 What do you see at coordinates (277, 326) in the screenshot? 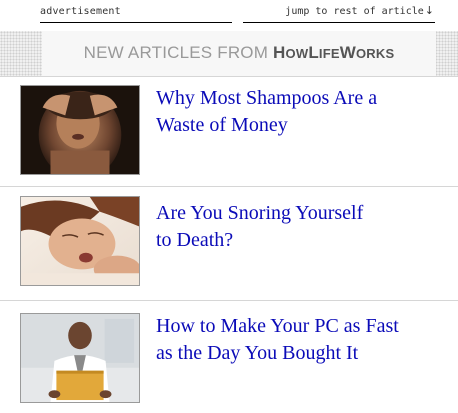
I see `article-title-line: How to Make Your PC as Fast` at bounding box center [277, 326].